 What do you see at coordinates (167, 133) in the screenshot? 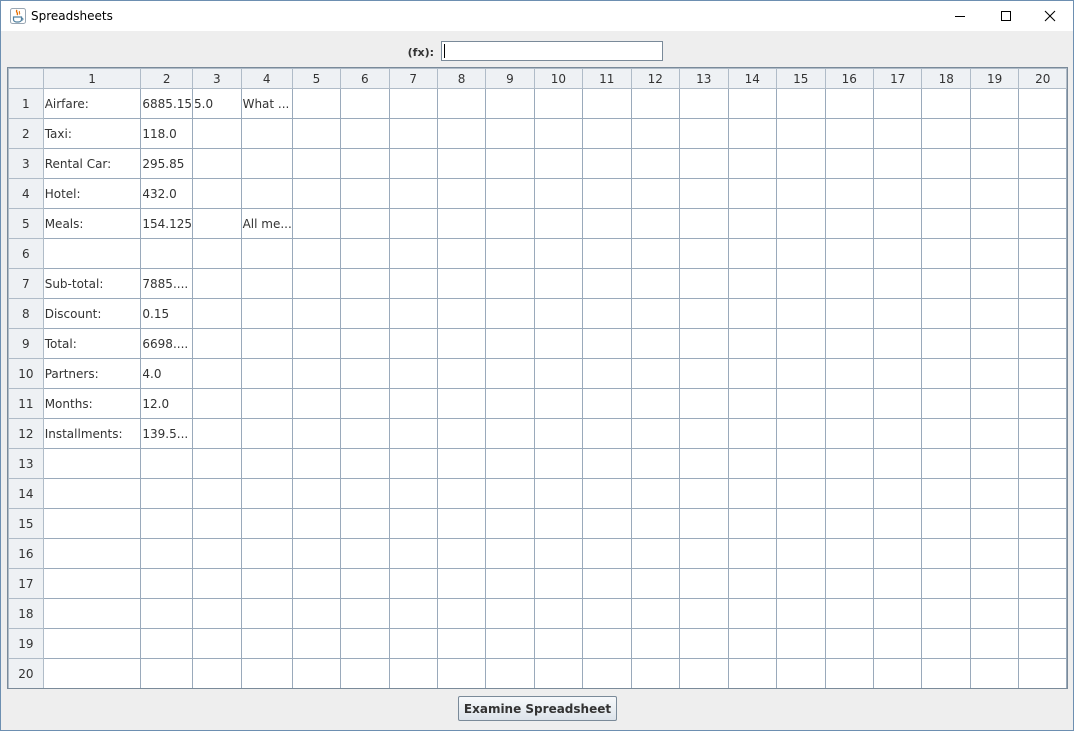
I see `grid-cell: 118.0` at bounding box center [167, 133].